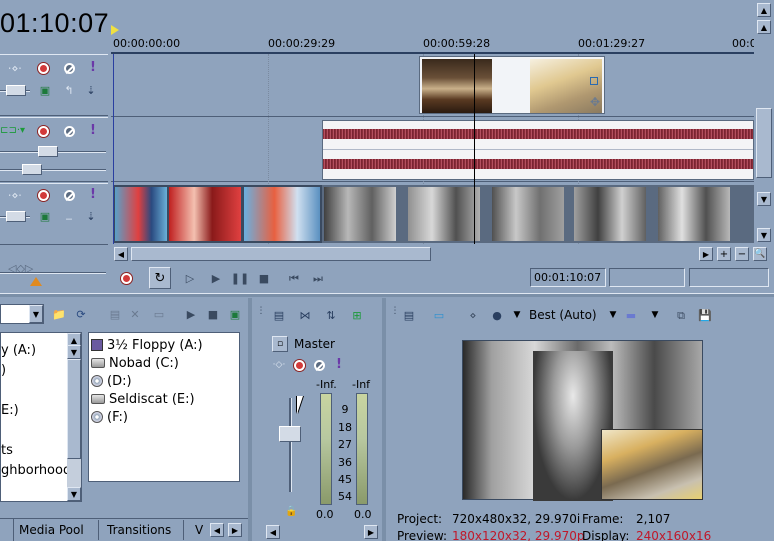 The image size is (774, 541). I want to click on save-snapshot-icon: 💾, so click(705, 315).